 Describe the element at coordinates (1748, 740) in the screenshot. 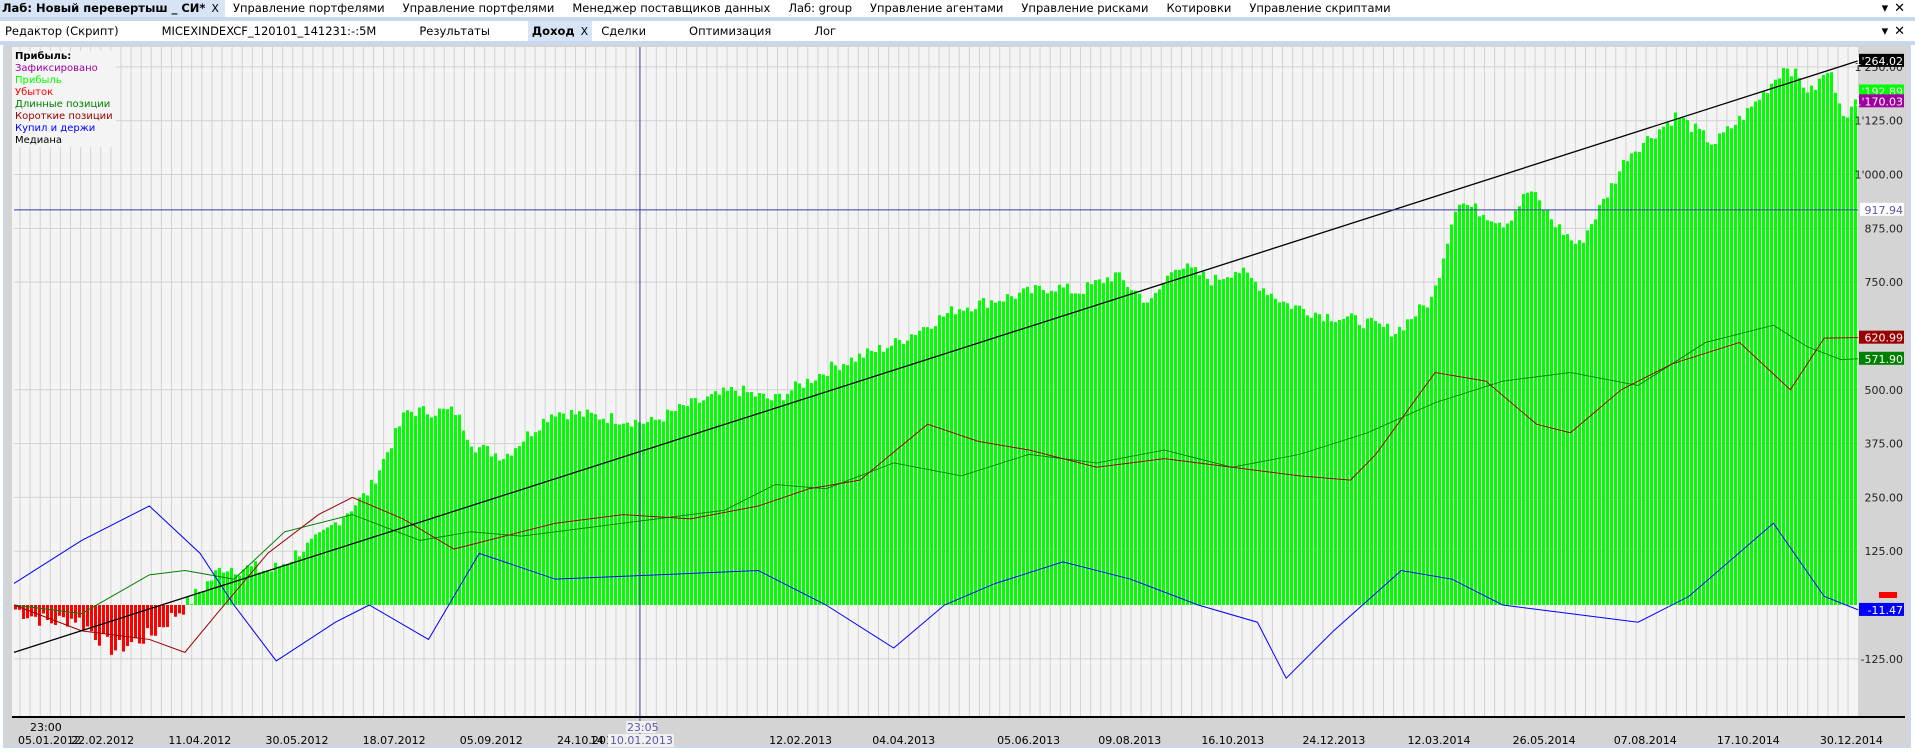

I see `x-tick-label: 17.10.2014` at that location.